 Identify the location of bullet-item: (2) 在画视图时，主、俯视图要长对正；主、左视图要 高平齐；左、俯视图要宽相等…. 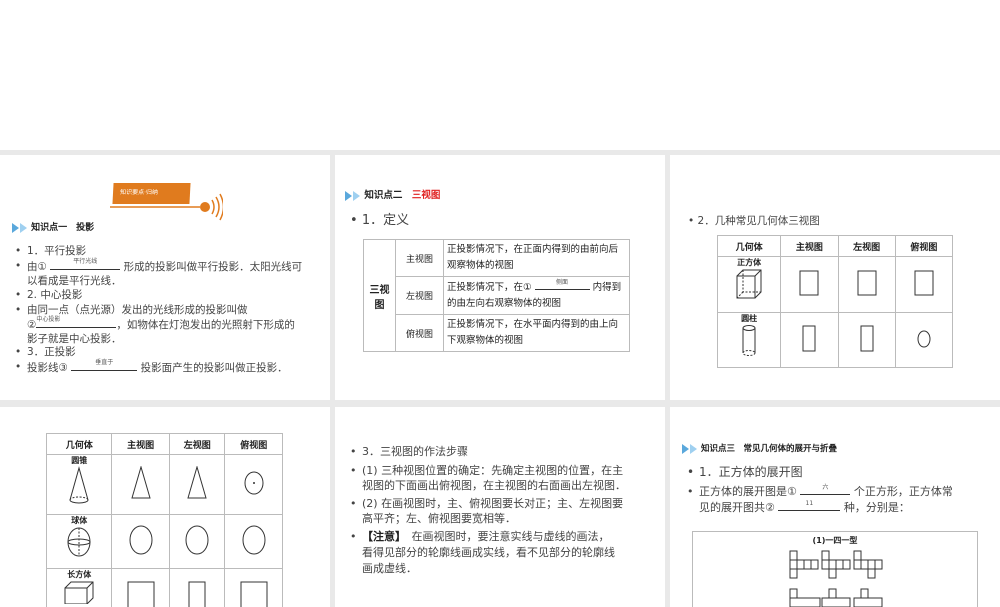
(492, 511).